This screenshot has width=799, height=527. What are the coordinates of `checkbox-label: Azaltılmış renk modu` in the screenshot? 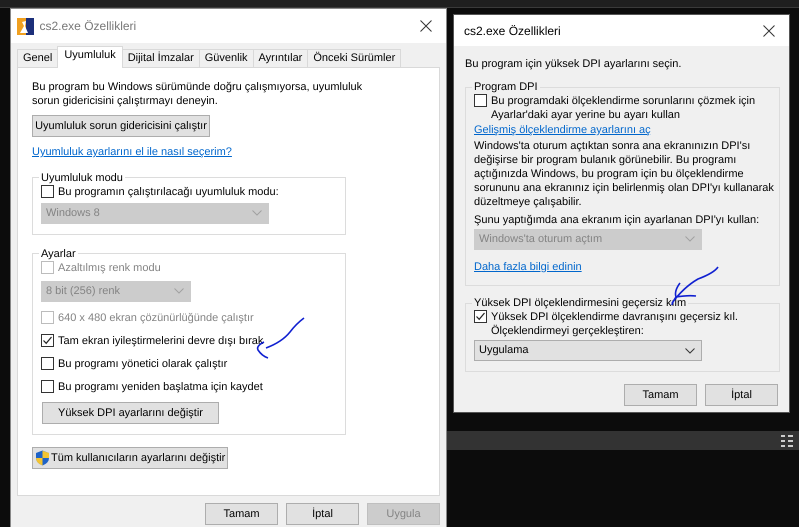 It's located at (109, 267).